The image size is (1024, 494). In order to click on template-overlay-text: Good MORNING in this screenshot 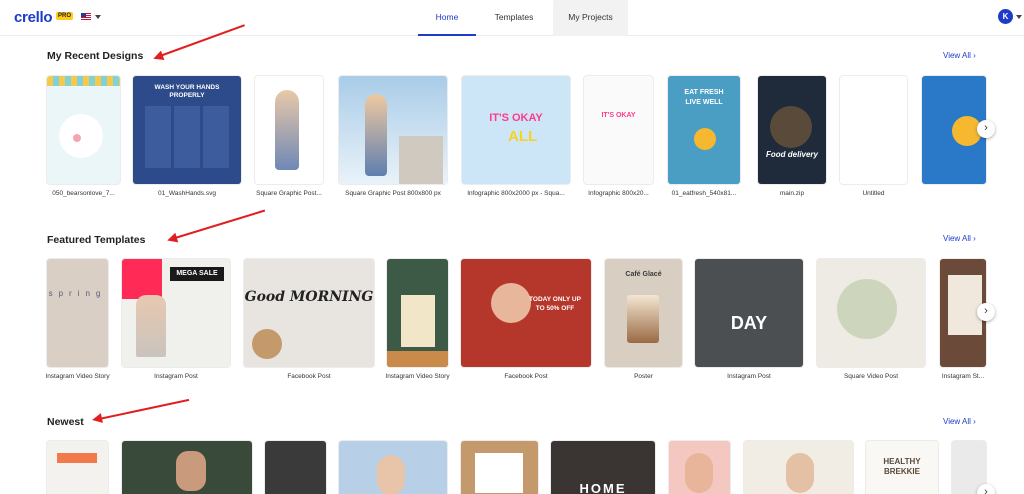, I will do `click(309, 297)`.